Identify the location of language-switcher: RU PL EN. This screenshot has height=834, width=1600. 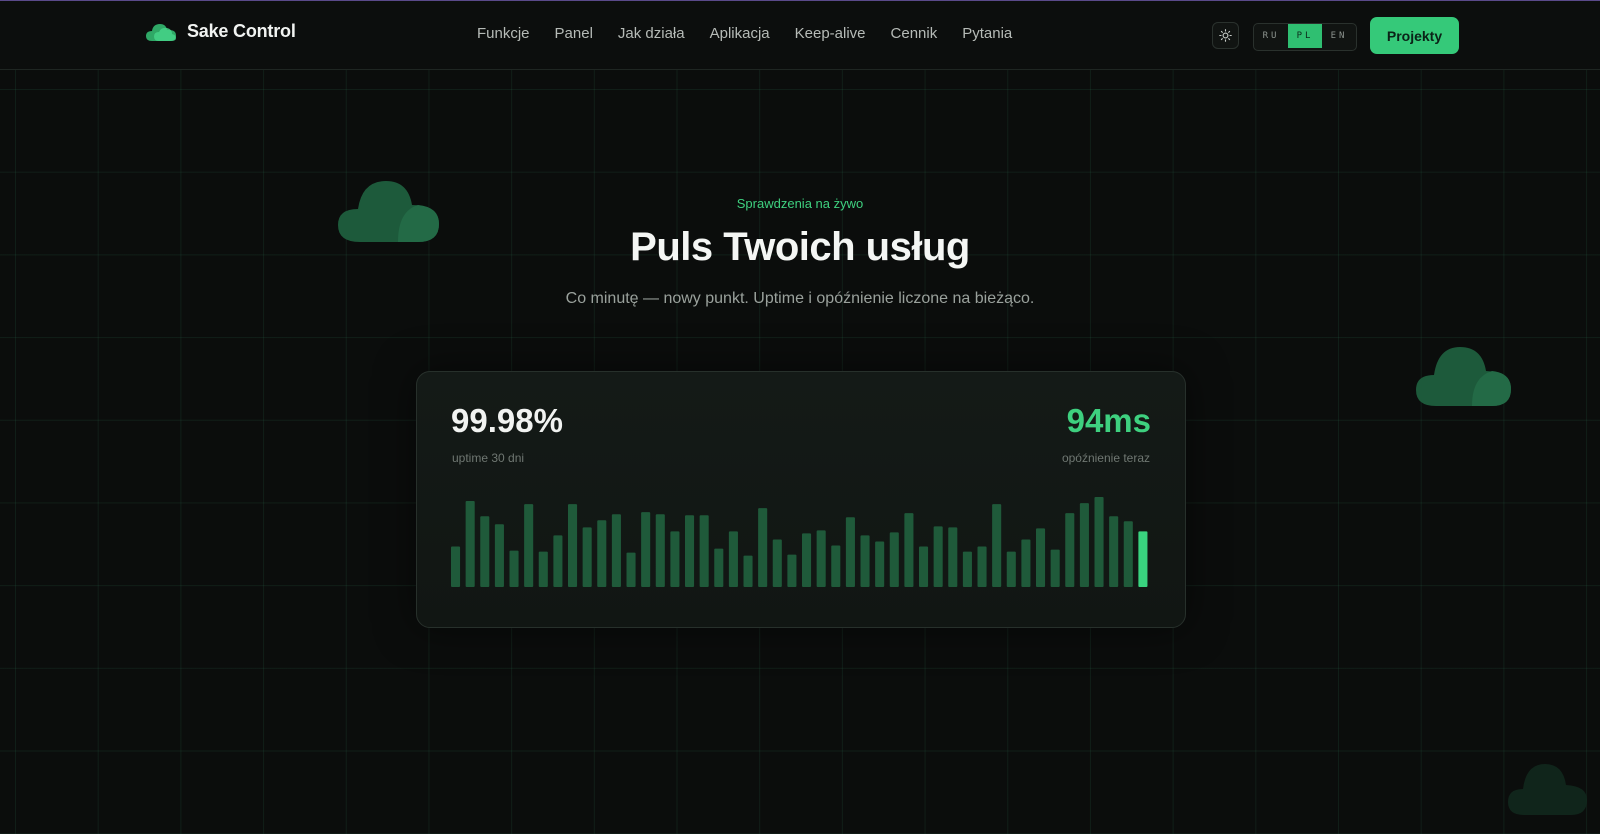
(1305, 37).